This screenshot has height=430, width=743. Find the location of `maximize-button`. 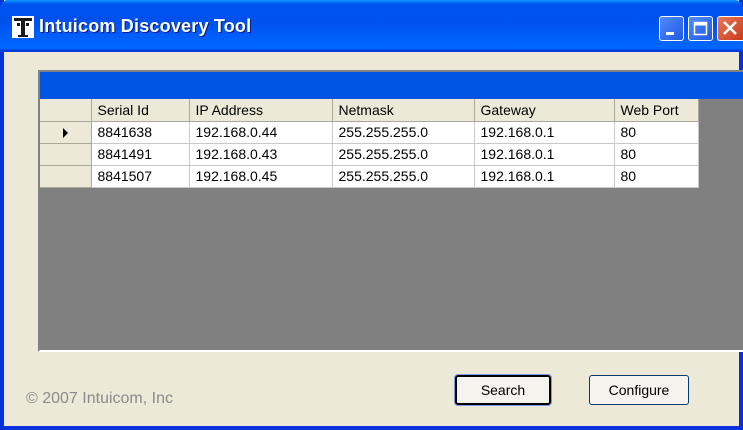

maximize-button is located at coordinates (700, 28).